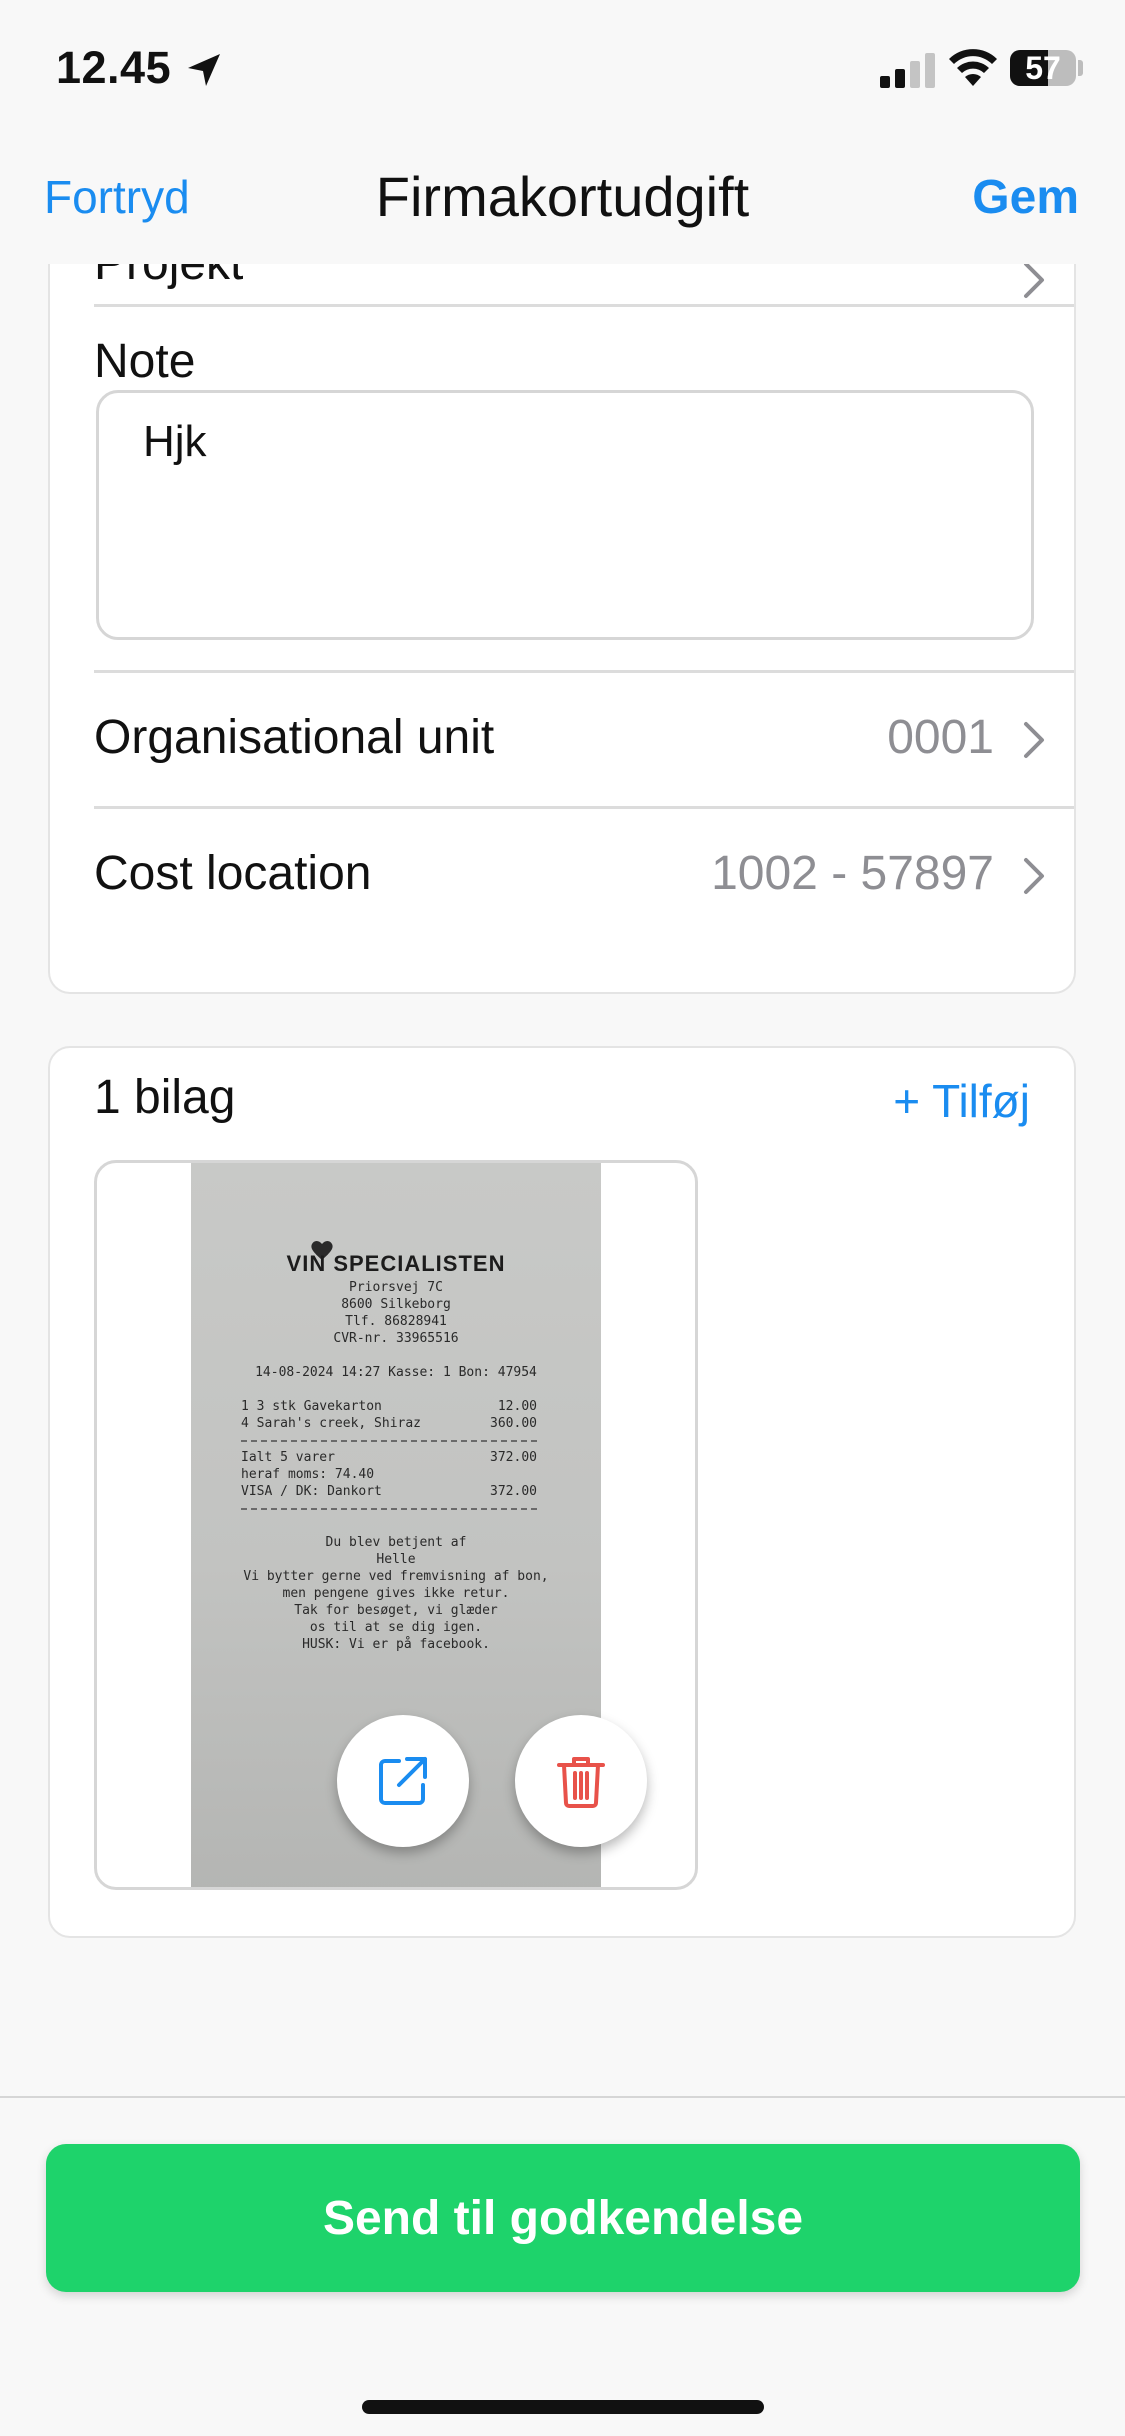 The width and height of the screenshot is (1125, 2436). Describe the element at coordinates (204, 70) in the screenshot. I see `location-arrow-icon` at that location.